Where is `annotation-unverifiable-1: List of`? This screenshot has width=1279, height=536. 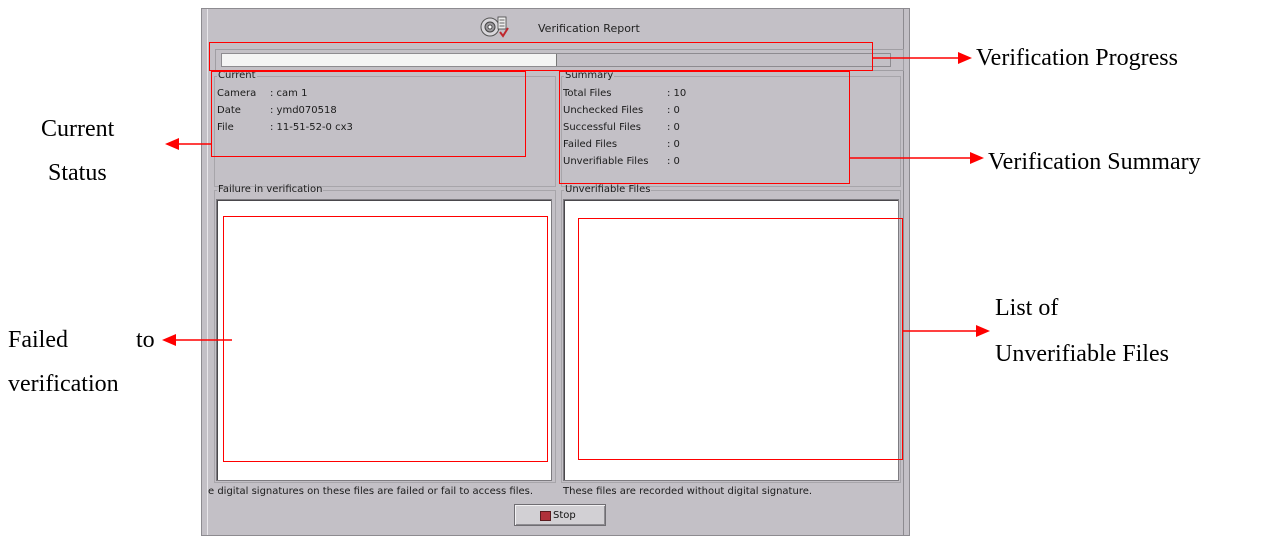
annotation-unverifiable-1: List of is located at coordinates (1027, 308).